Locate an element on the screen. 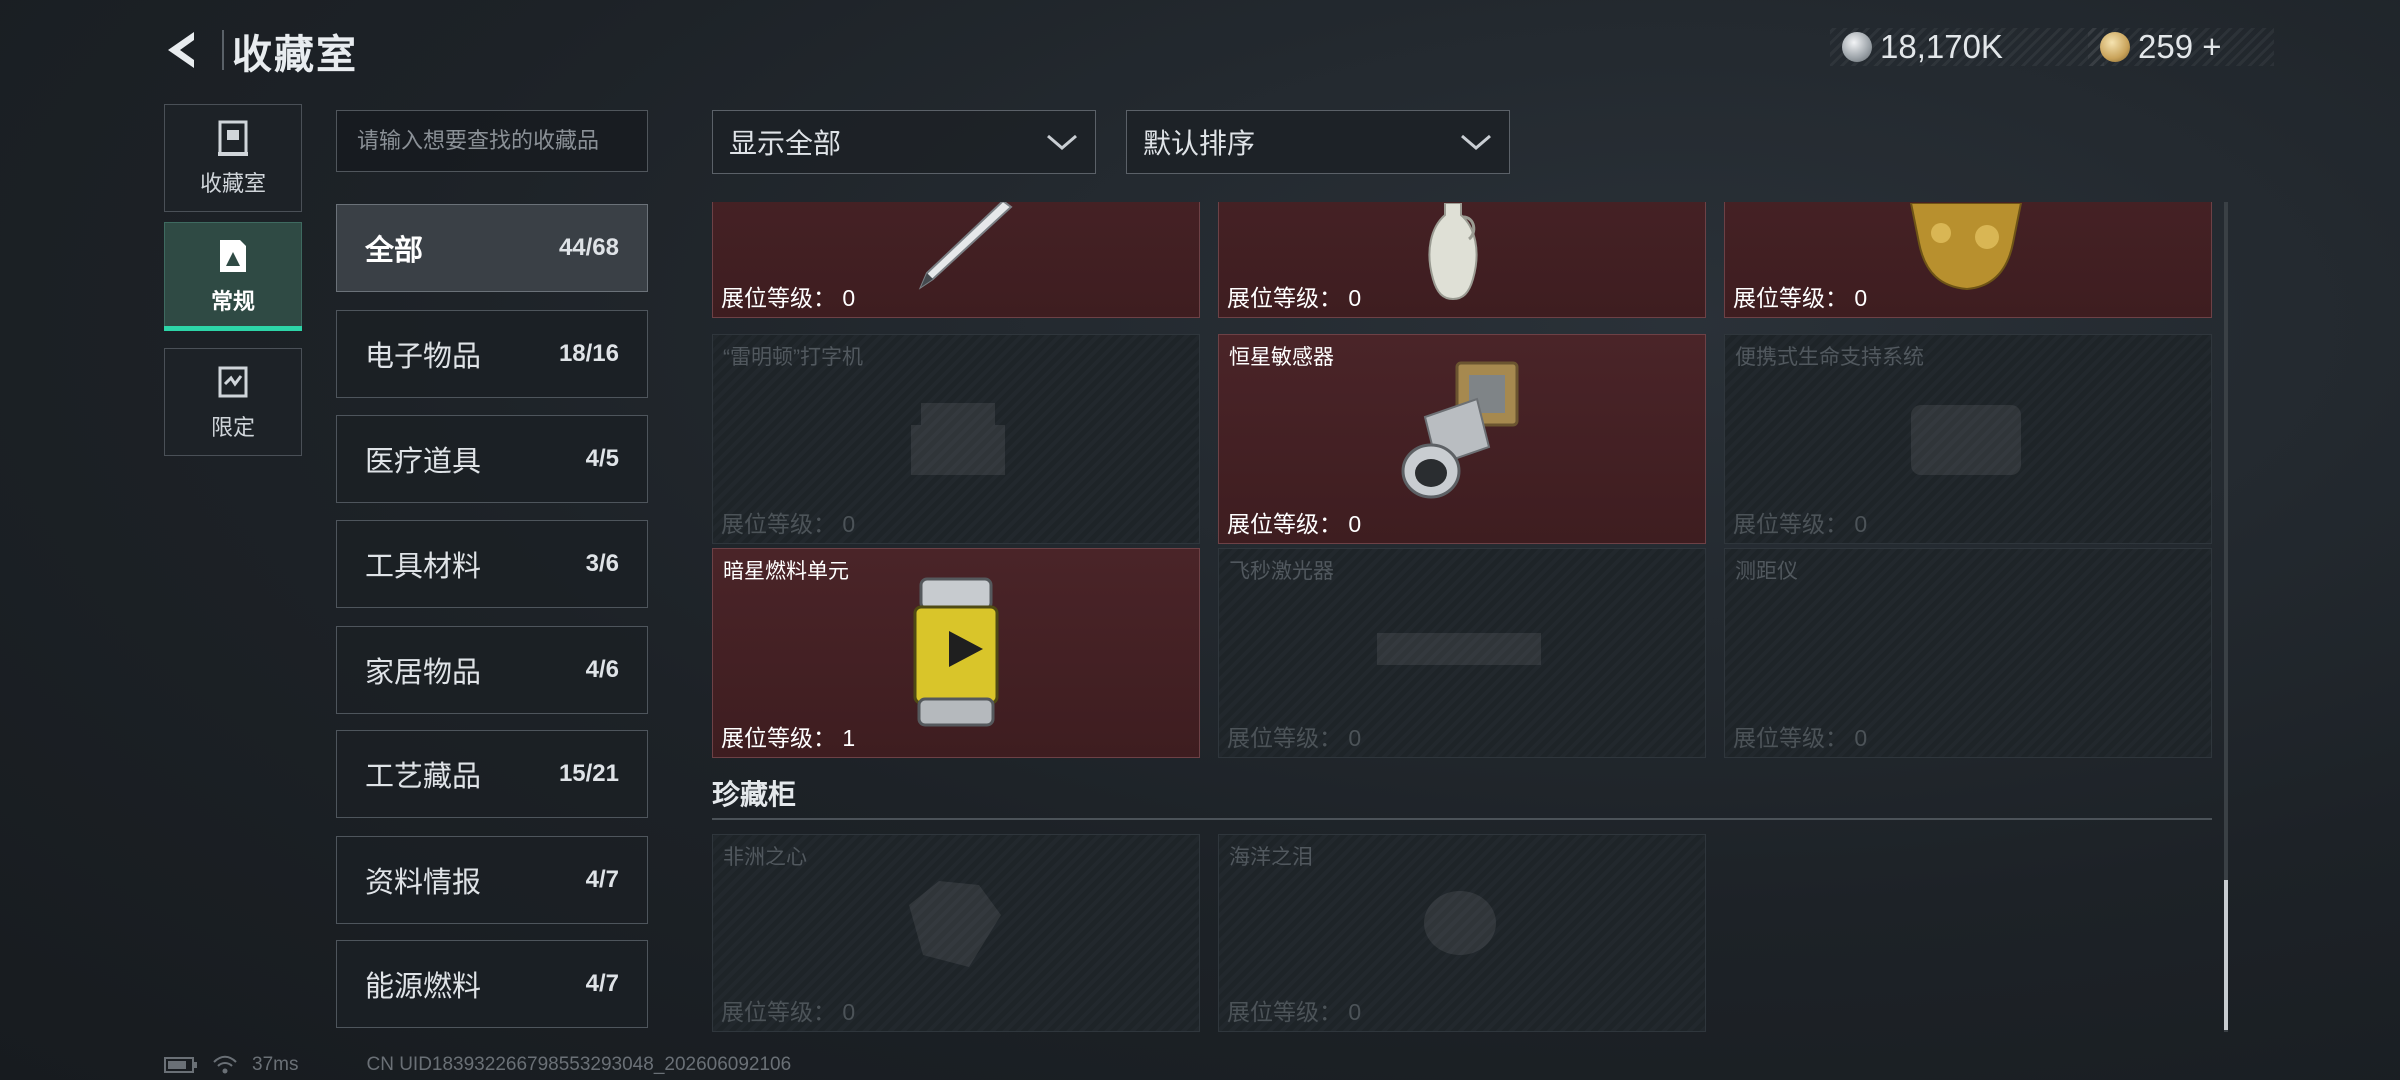  category-crafts: 工艺藏品 15/21 is located at coordinates (492, 774).